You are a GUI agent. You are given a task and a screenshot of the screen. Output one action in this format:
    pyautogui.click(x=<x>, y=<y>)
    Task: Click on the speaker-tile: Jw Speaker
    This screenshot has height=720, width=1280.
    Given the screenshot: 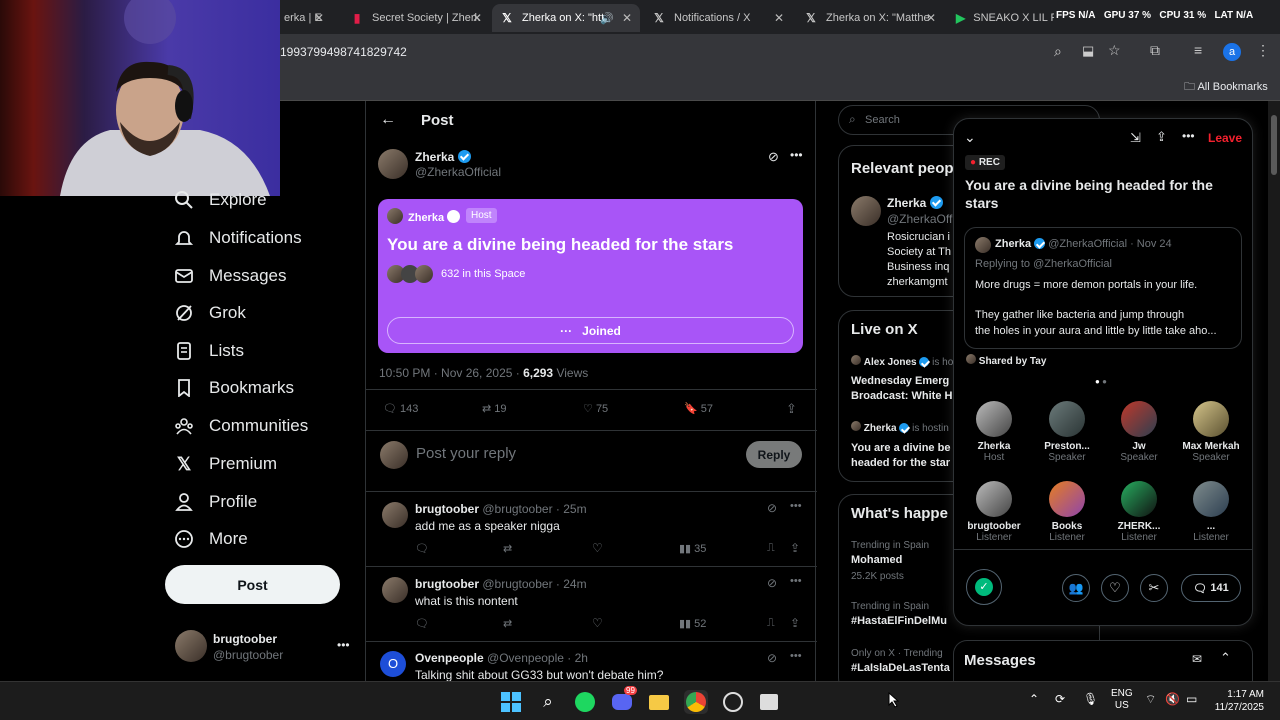 What is the action you would take?
    pyautogui.click(x=1139, y=432)
    